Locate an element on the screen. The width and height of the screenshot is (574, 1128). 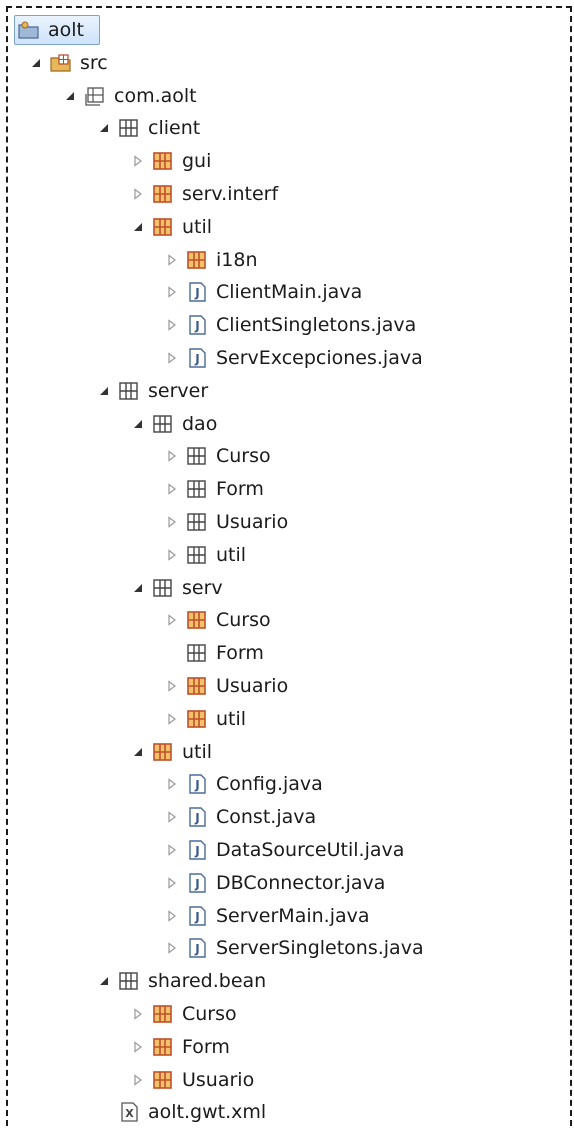
tree-item: serv is located at coordinates (176, 588).